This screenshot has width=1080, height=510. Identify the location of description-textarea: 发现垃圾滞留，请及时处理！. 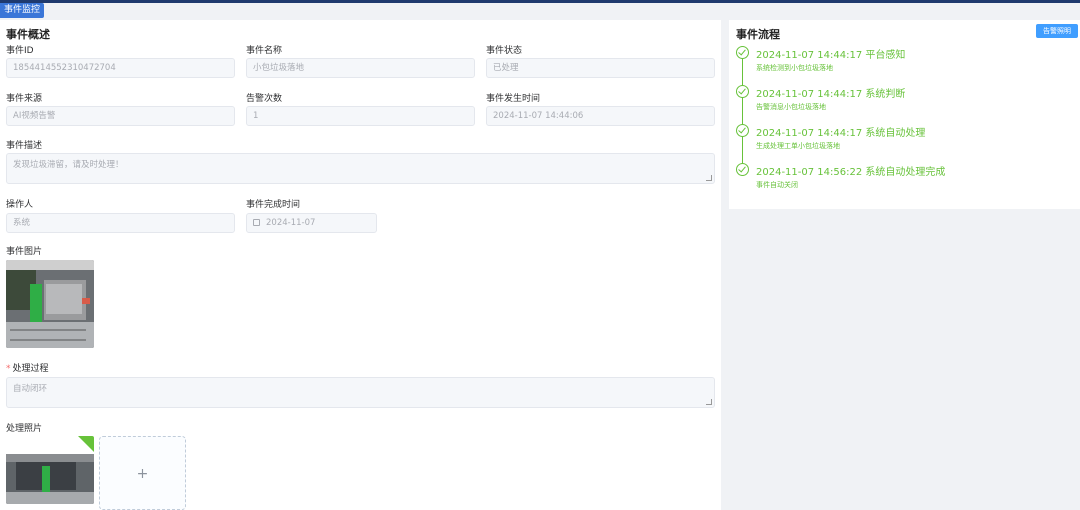
(360, 168).